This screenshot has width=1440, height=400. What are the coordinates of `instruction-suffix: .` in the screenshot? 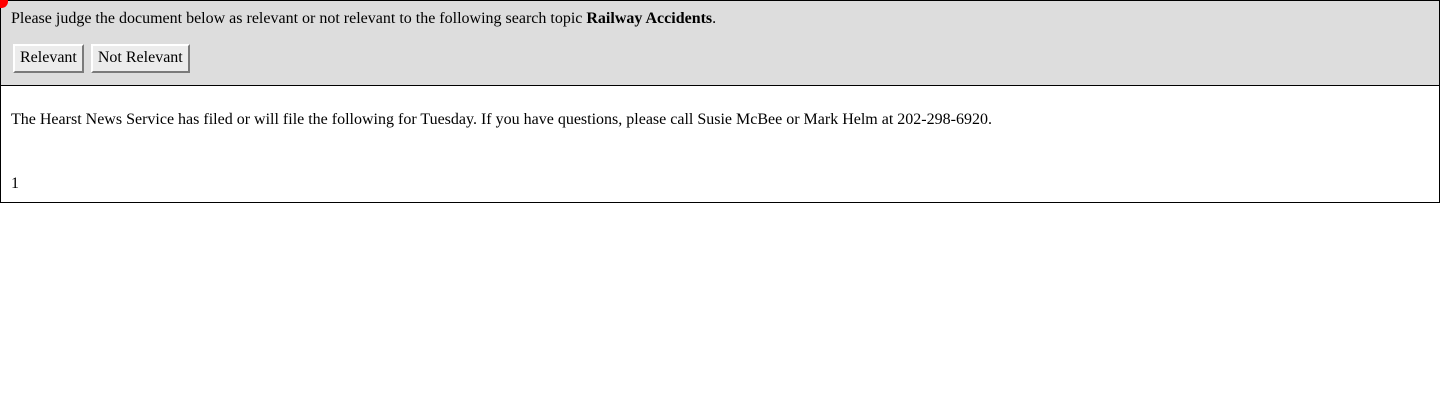 It's located at (714, 18).